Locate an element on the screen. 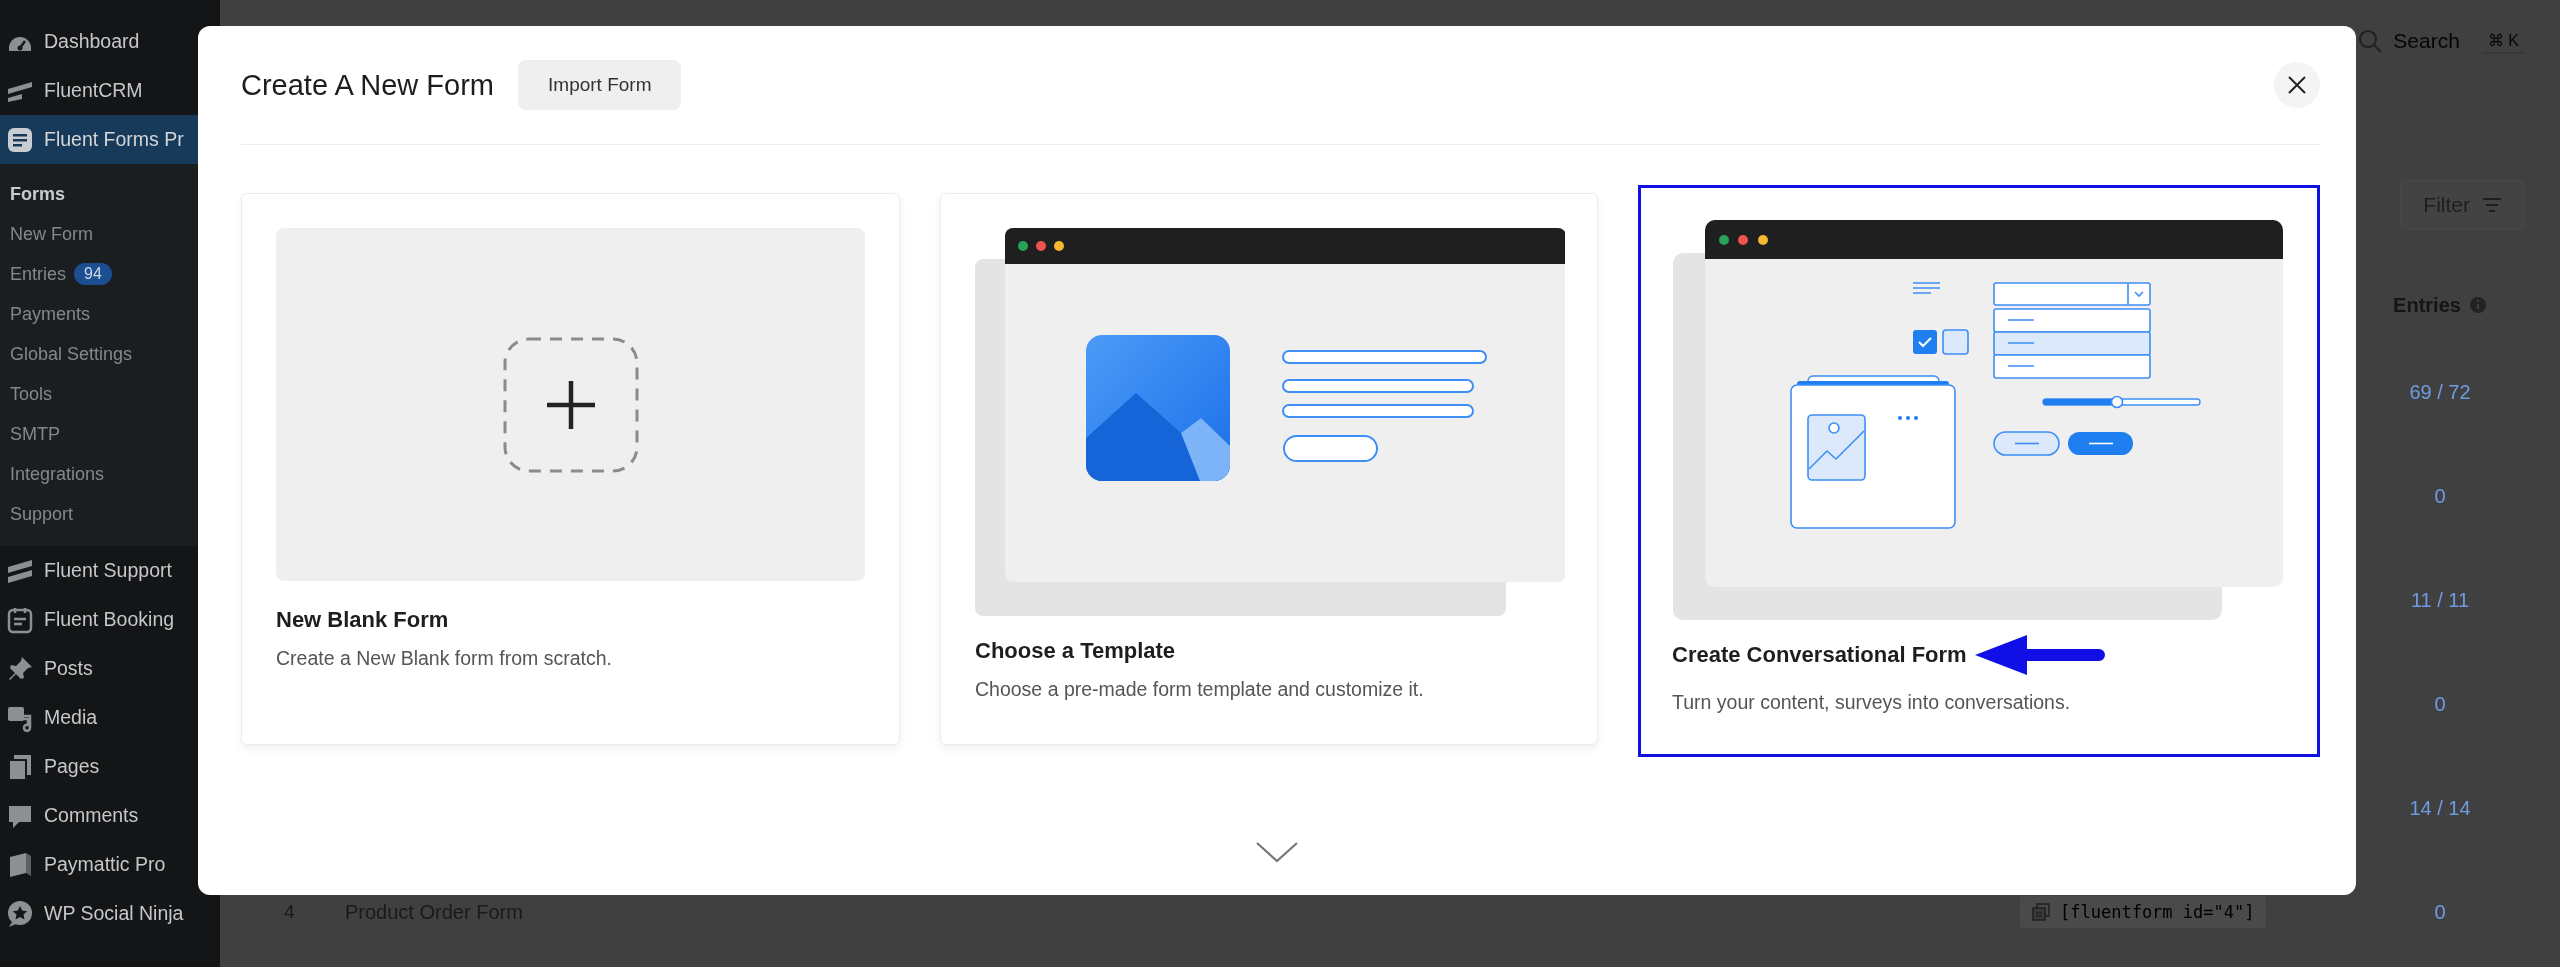 The height and width of the screenshot is (967, 2560). sidebar-item: Media is located at coordinates (110, 717).